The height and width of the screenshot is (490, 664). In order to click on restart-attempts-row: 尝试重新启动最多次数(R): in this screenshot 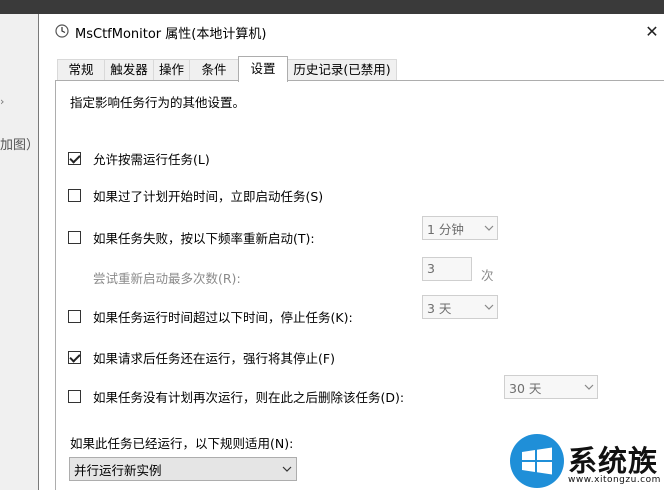, I will do `click(167, 277)`.